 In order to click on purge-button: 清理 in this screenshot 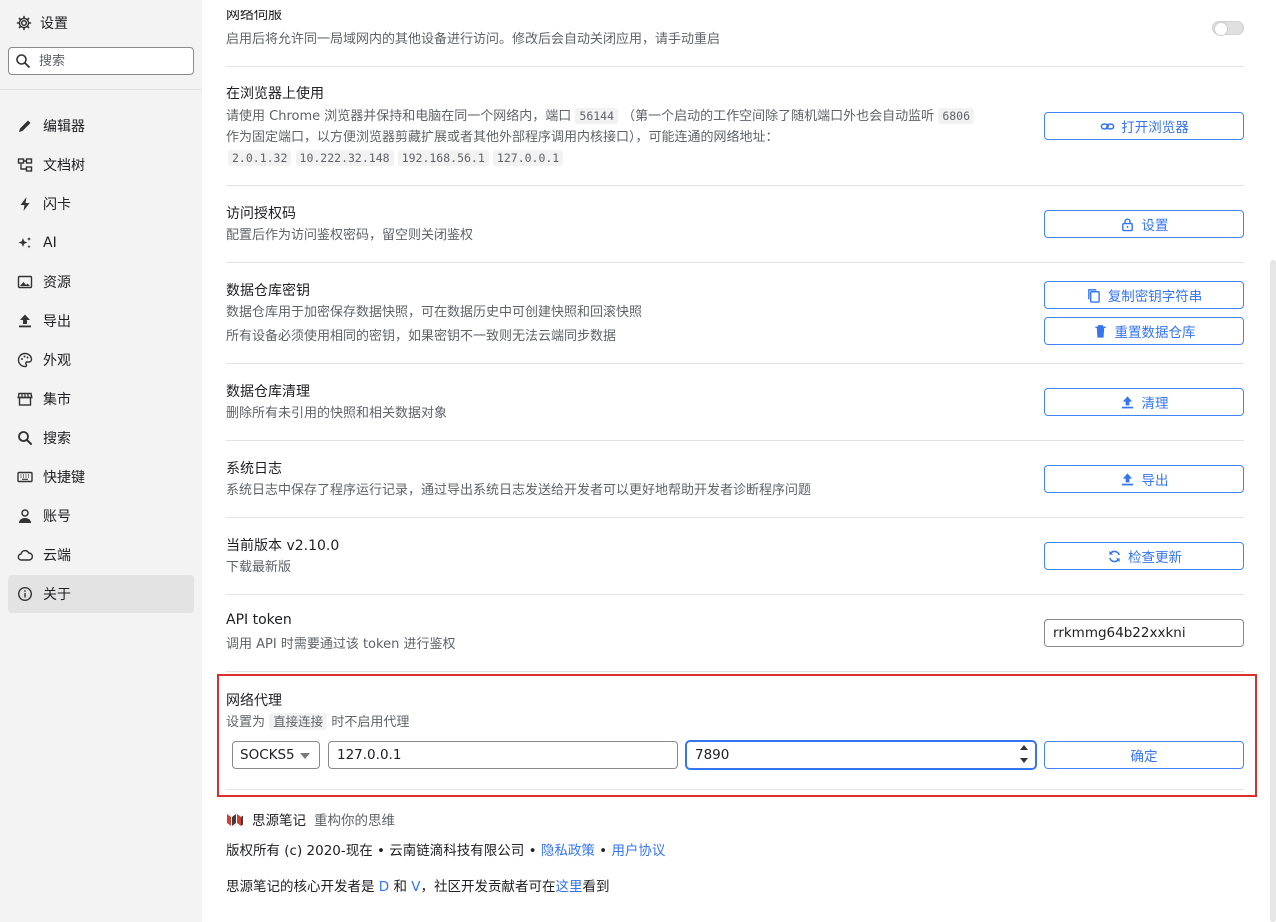, I will do `click(1144, 402)`.